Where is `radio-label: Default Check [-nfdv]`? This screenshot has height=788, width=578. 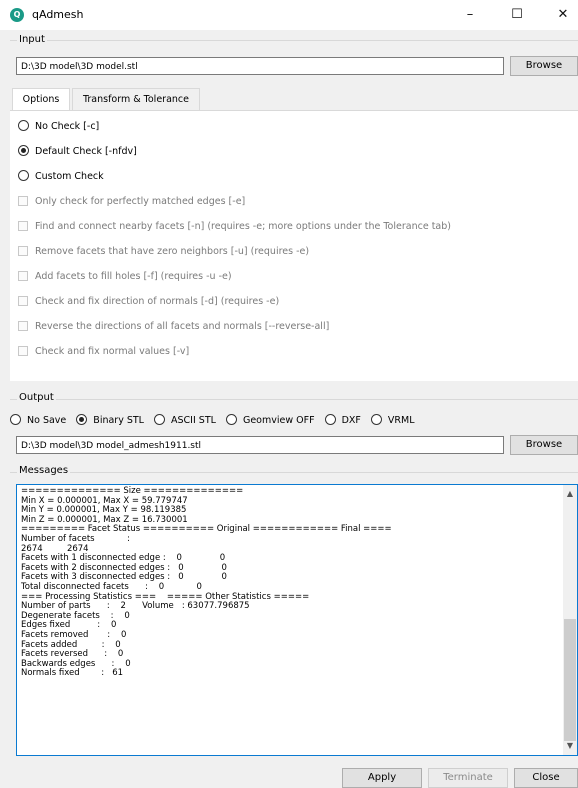 radio-label: Default Check [-nfdv] is located at coordinates (86, 151).